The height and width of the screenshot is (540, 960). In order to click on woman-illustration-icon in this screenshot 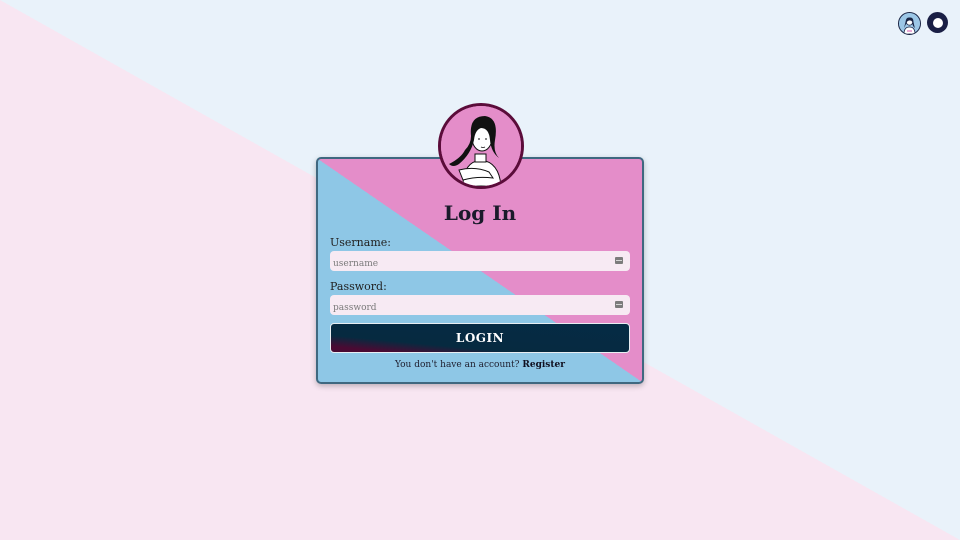, I will do `click(481, 146)`.